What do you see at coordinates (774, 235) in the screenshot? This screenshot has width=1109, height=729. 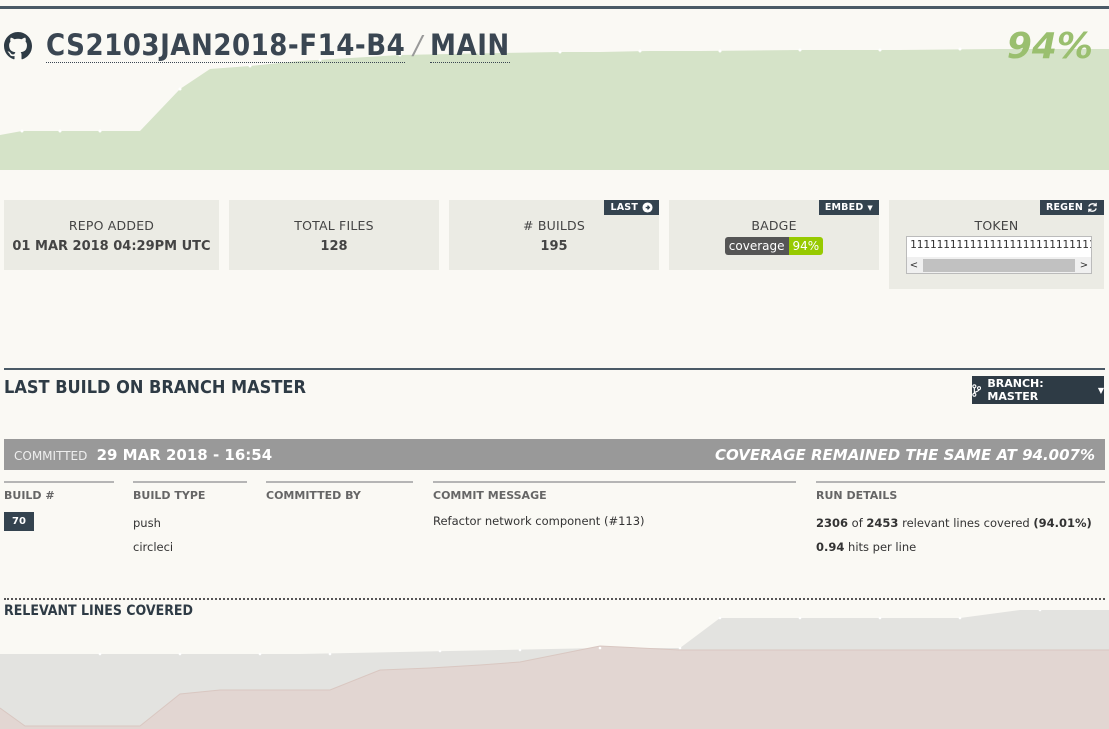 I see `badge-card: EMBED ▼ BADGE coverage 94%` at bounding box center [774, 235].